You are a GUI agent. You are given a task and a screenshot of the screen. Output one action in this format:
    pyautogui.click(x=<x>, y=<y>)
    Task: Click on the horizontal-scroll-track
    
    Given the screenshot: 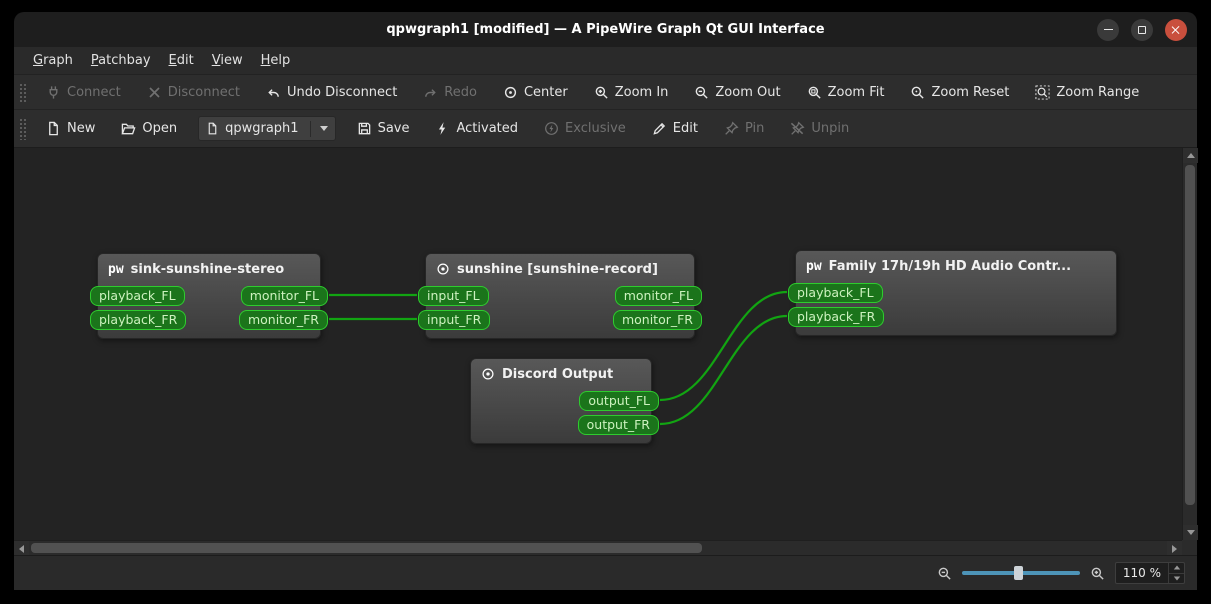 What is the action you would take?
    pyautogui.click(x=598, y=548)
    